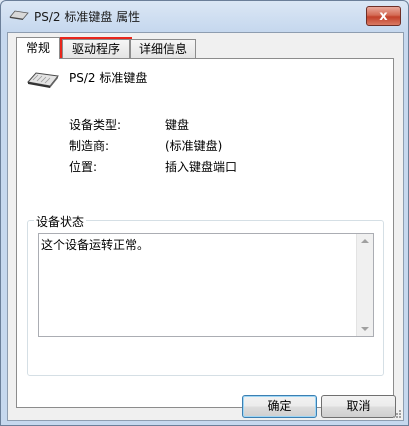 This screenshot has height=426, width=409. What do you see at coordinates (365, 329) in the screenshot?
I see `scroll-down-icon` at bounding box center [365, 329].